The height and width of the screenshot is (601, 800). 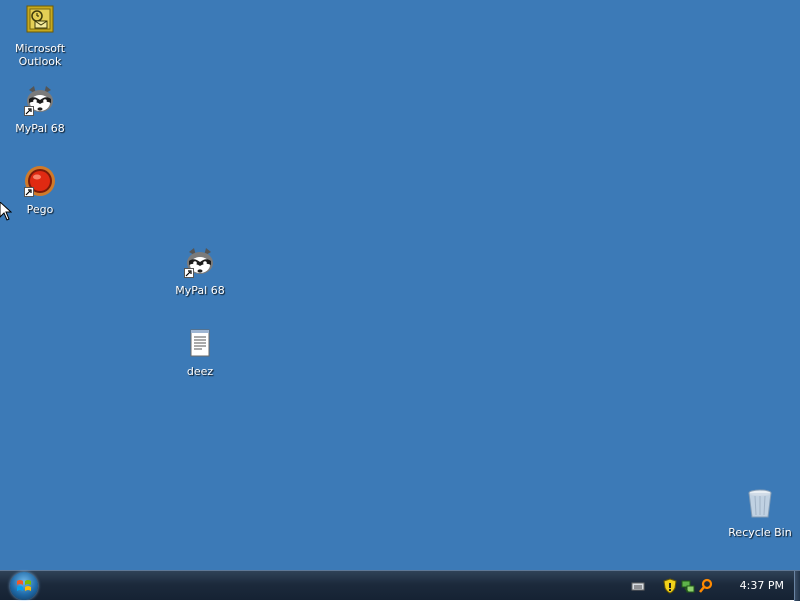 I want to click on show-desktop-button, so click(x=797, y=586).